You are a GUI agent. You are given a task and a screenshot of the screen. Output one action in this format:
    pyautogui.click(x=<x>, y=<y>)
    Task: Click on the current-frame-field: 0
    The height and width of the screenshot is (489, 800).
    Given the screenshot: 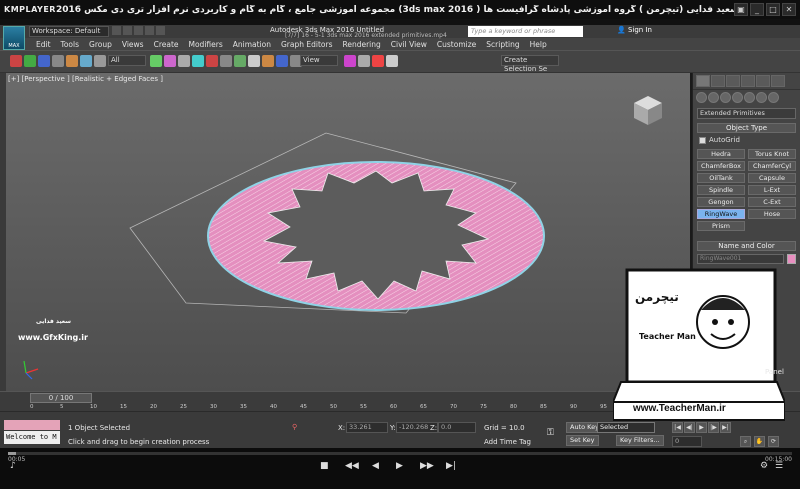 What is the action you would take?
    pyautogui.click(x=687, y=441)
    